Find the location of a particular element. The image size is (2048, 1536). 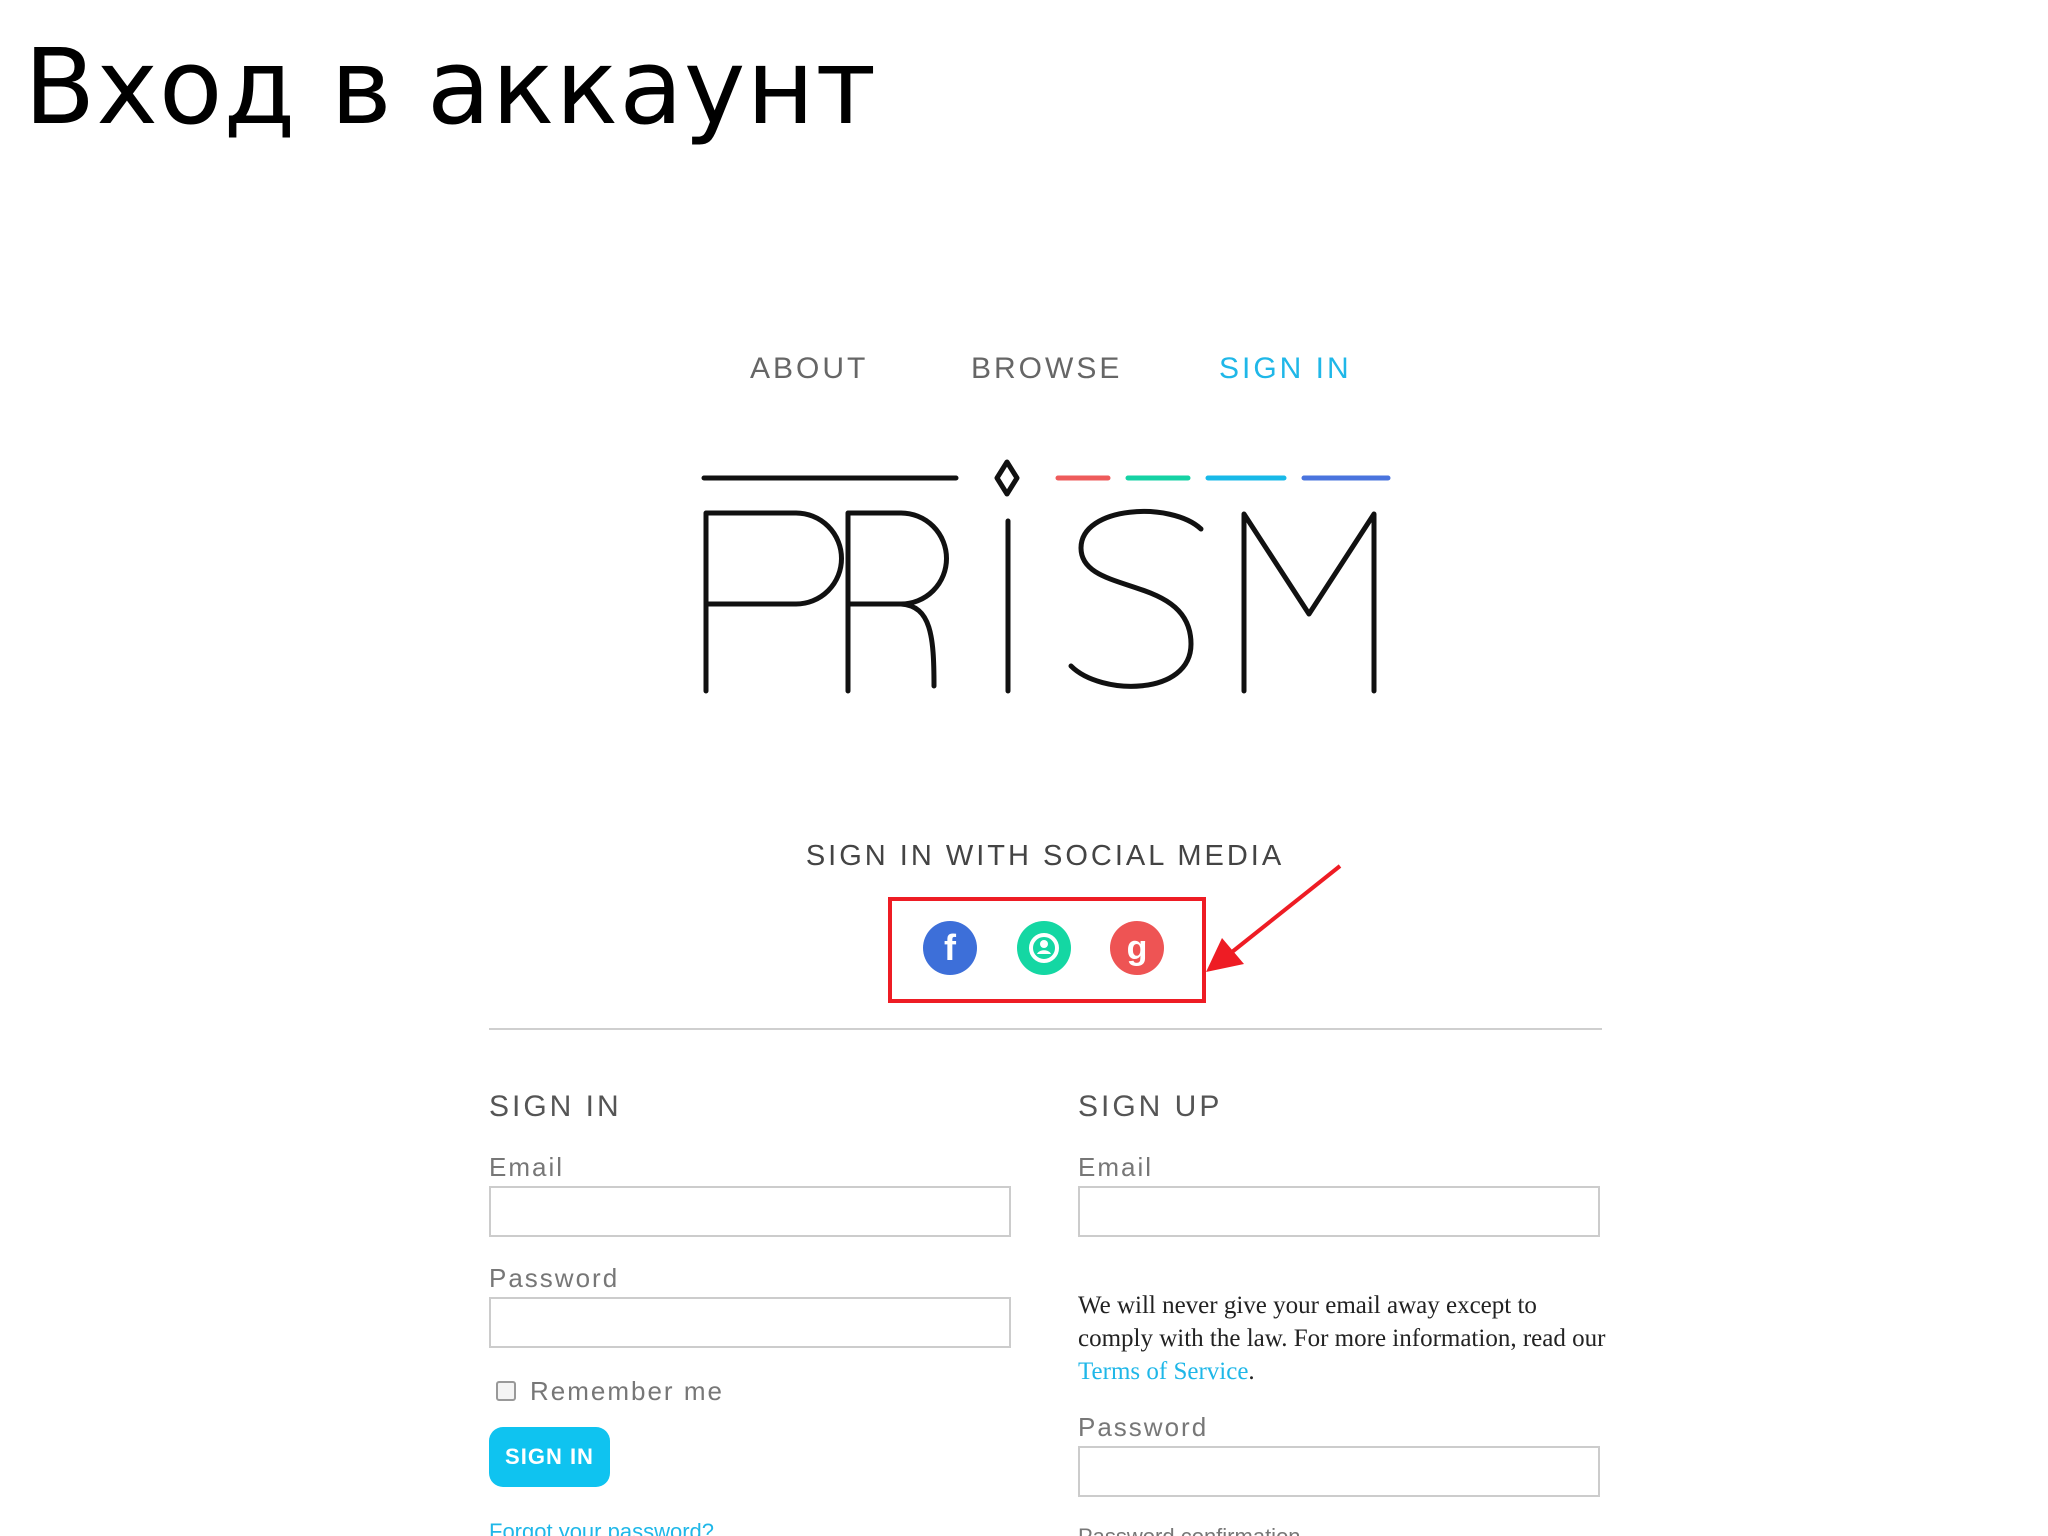

sign-in-email-label: Email is located at coordinates (527, 1167).